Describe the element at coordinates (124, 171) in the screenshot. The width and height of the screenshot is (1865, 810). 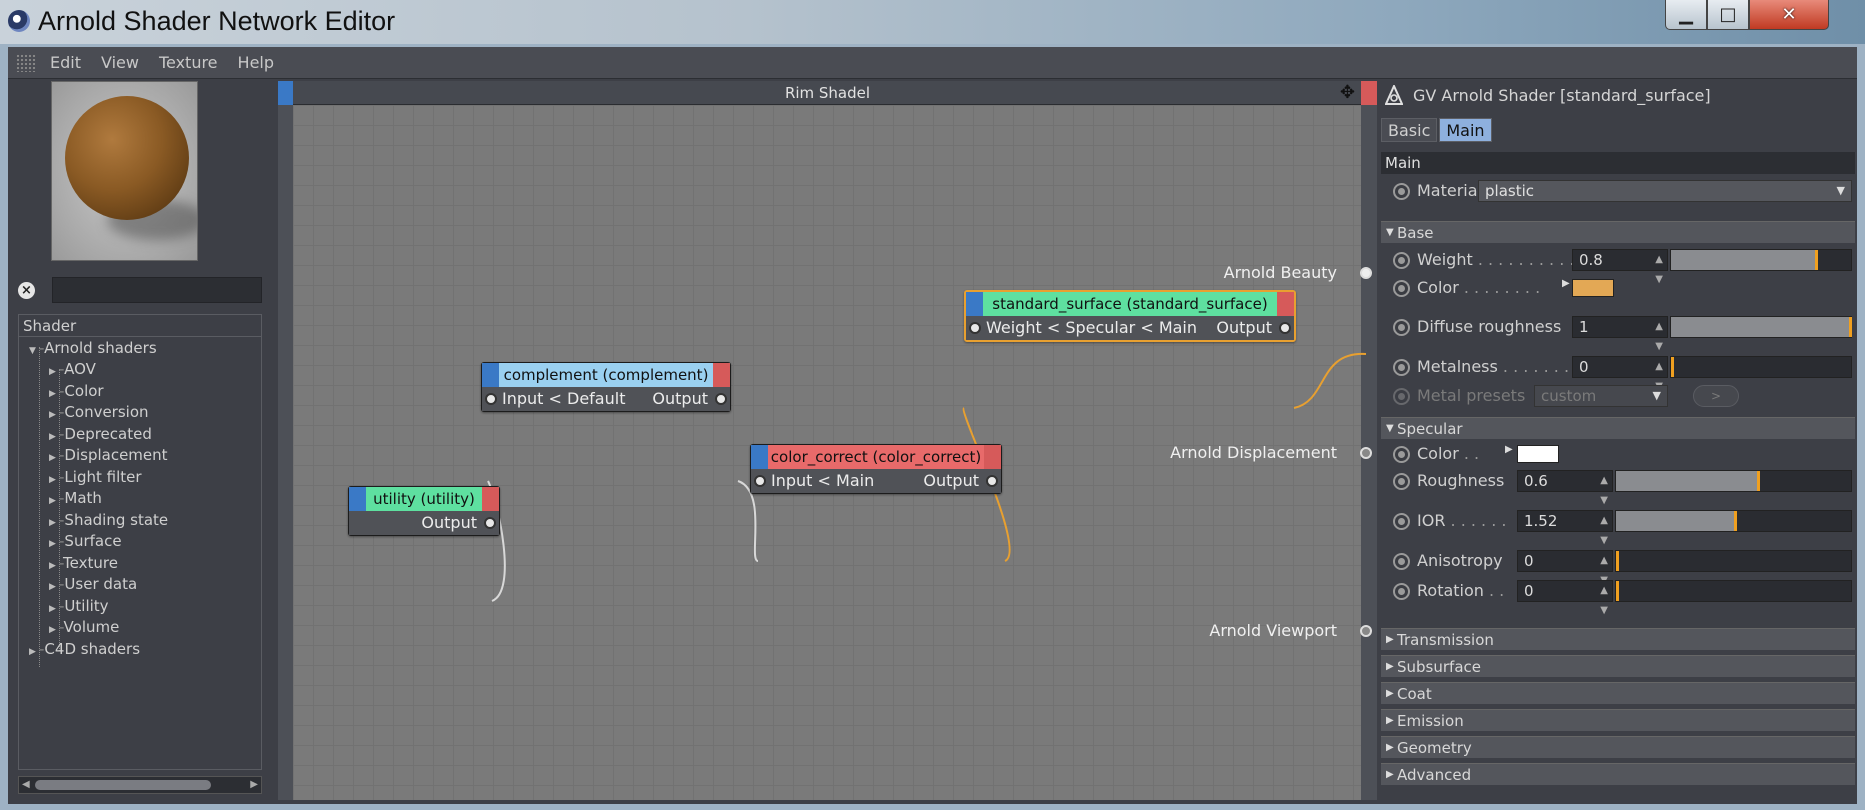
I see `material-preview` at that location.